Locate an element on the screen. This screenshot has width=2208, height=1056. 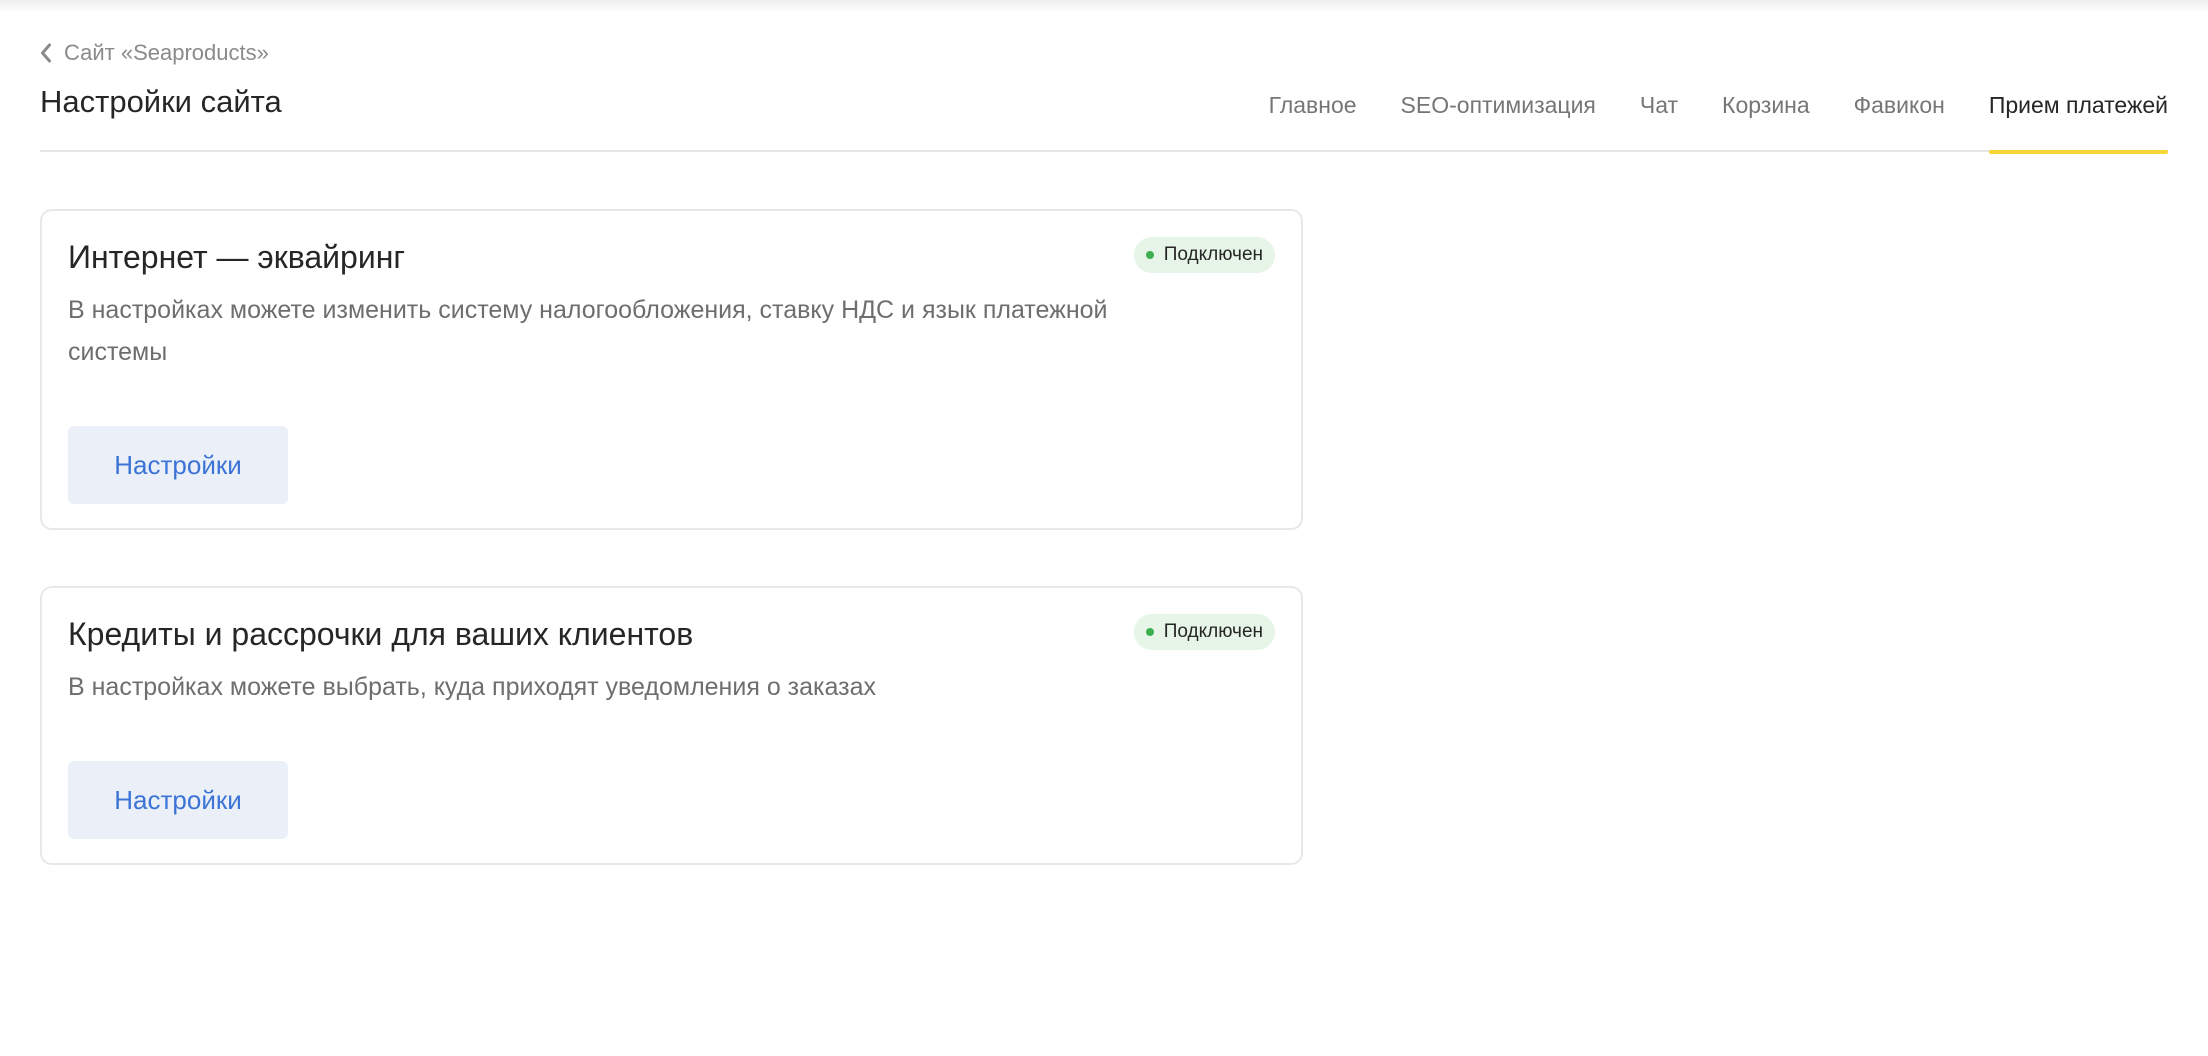
card-title: Кредиты и рассрочки для ваших клиентов is located at coordinates (381, 634).